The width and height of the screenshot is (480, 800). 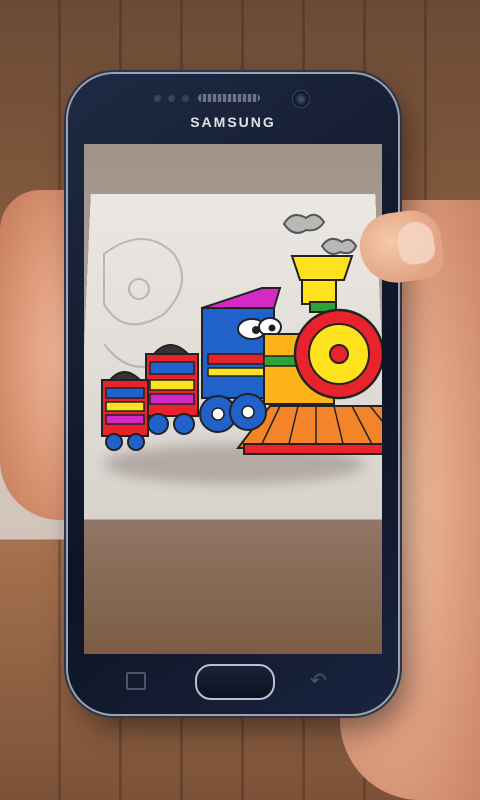 I want to click on recent-apps-icon, so click(x=136, y=681).